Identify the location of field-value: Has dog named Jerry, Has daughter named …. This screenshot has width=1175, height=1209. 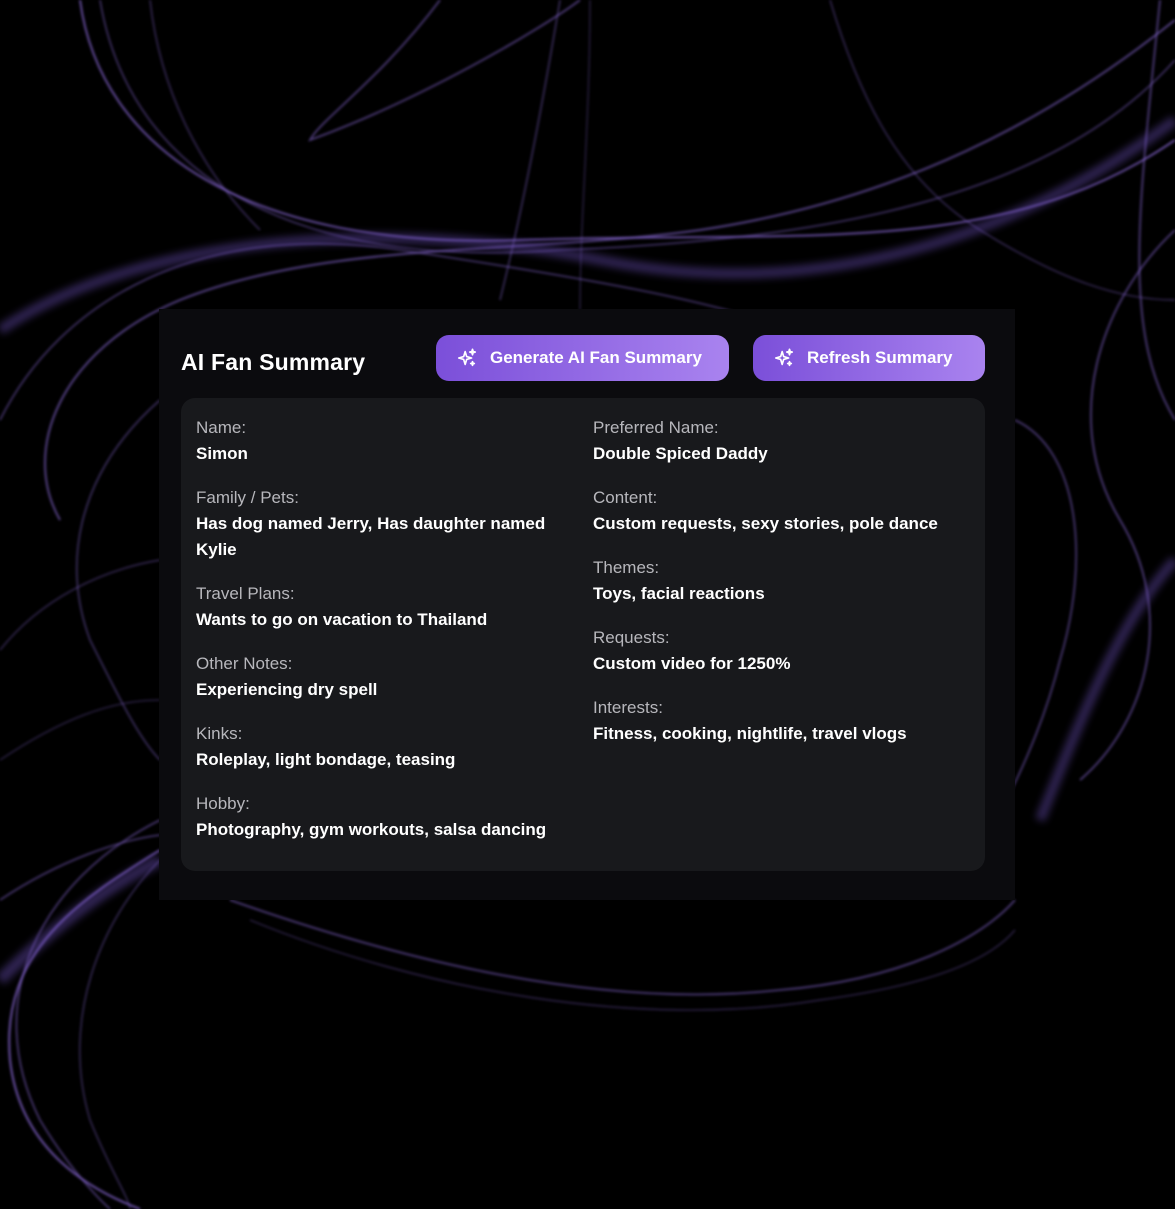
(371, 536).